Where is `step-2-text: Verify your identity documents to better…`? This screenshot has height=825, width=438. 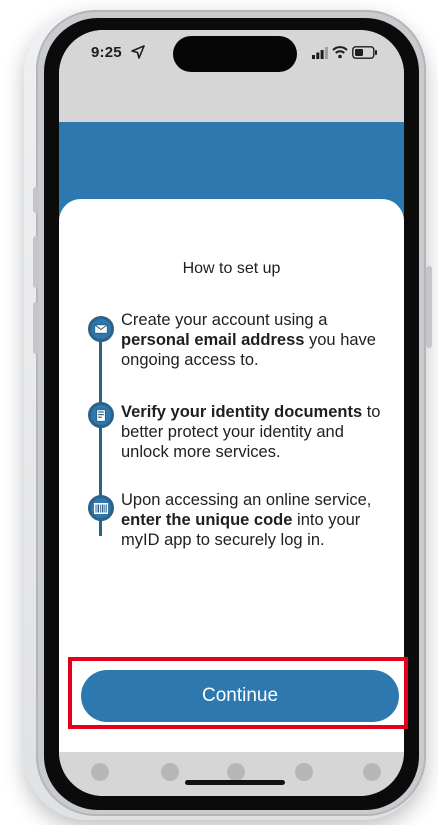 step-2-text: Verify your identity documents to better… is located at coordinates (257, 432).